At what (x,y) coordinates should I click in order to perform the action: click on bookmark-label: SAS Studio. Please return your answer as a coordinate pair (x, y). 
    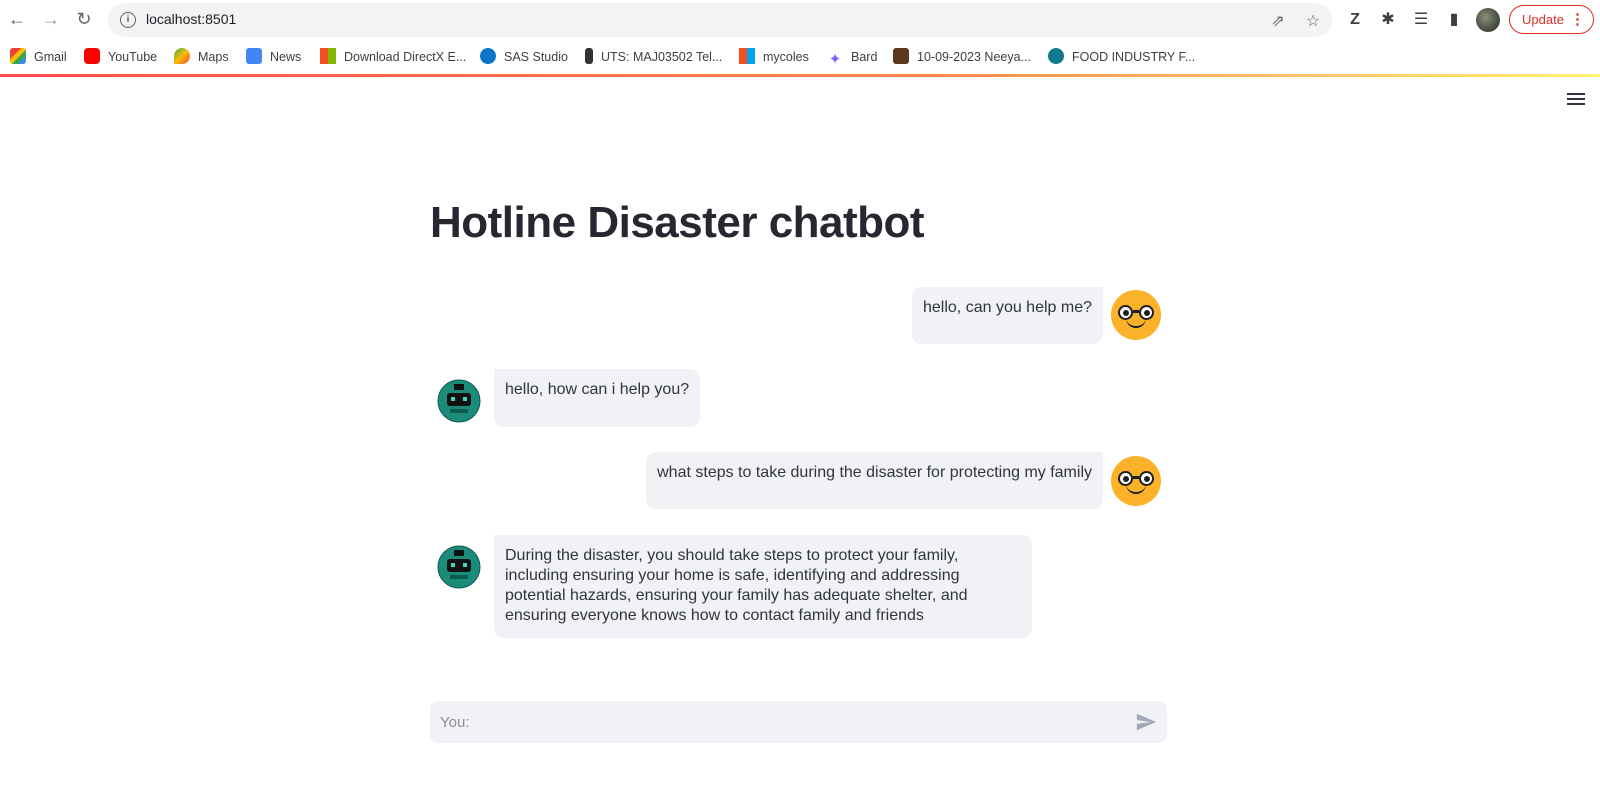
    Looking at the image, I should click on (536, 57).